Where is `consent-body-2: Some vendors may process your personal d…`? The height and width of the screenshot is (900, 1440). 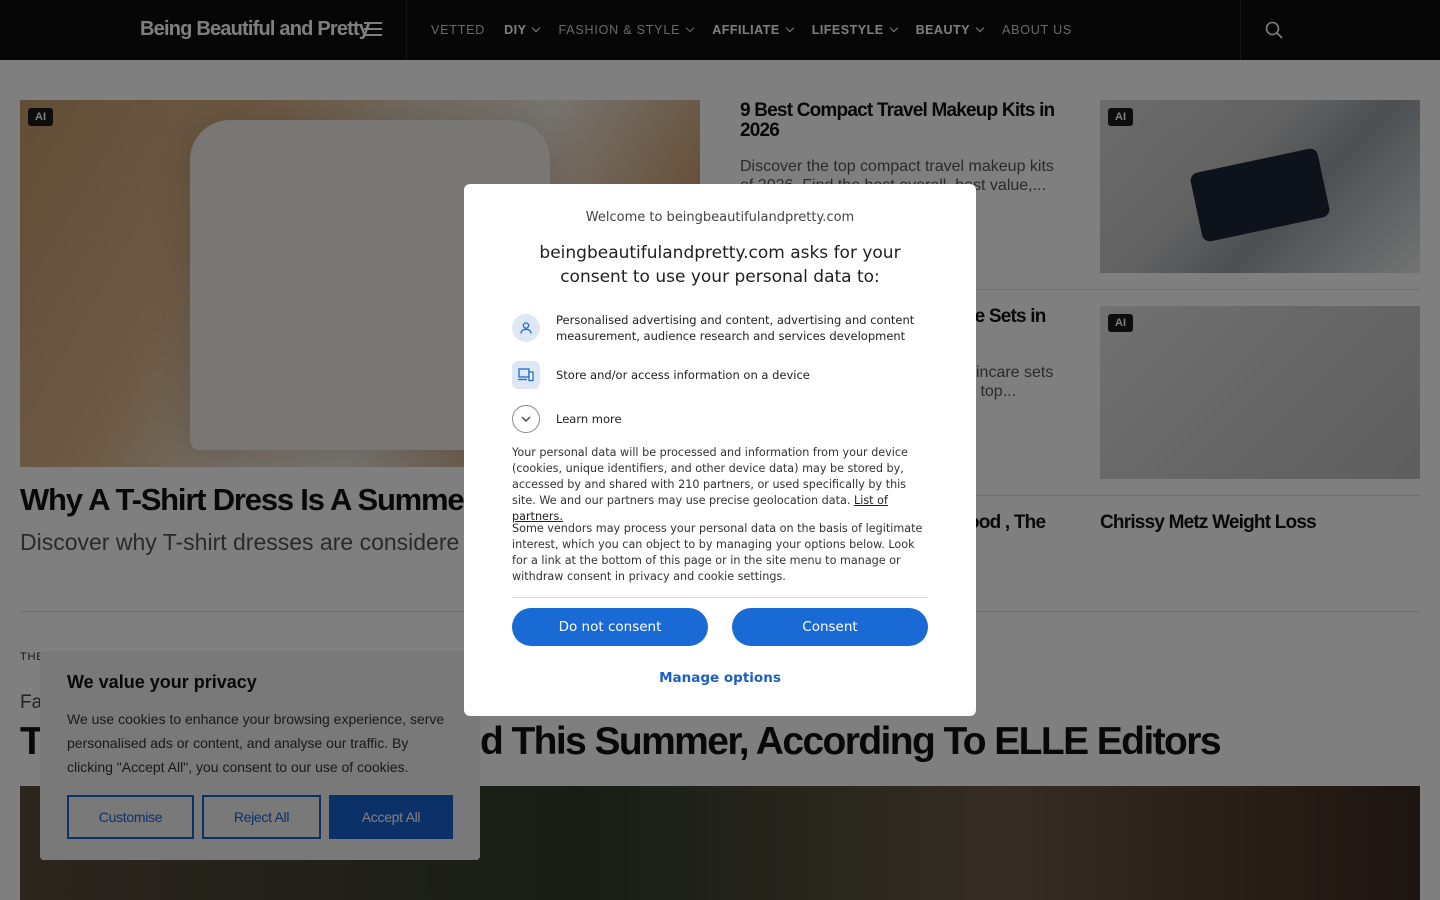
consent-body-2: Some vendors may process your personal d… is located at coordinates (717, 552).